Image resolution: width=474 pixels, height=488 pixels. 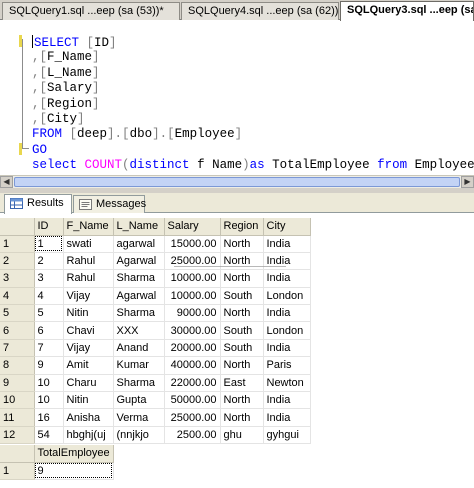 I want to click on table-row: 7 7 Vijay Anand 20000.00 South India, so click(x=155, y=348).